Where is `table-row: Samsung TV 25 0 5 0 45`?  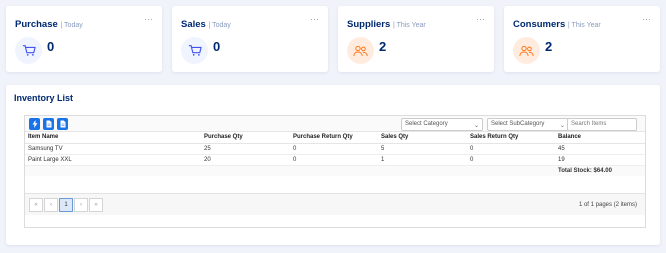 table-row: Samsung TV 25 0 5 0 45 is located at coordinates (335, 149).